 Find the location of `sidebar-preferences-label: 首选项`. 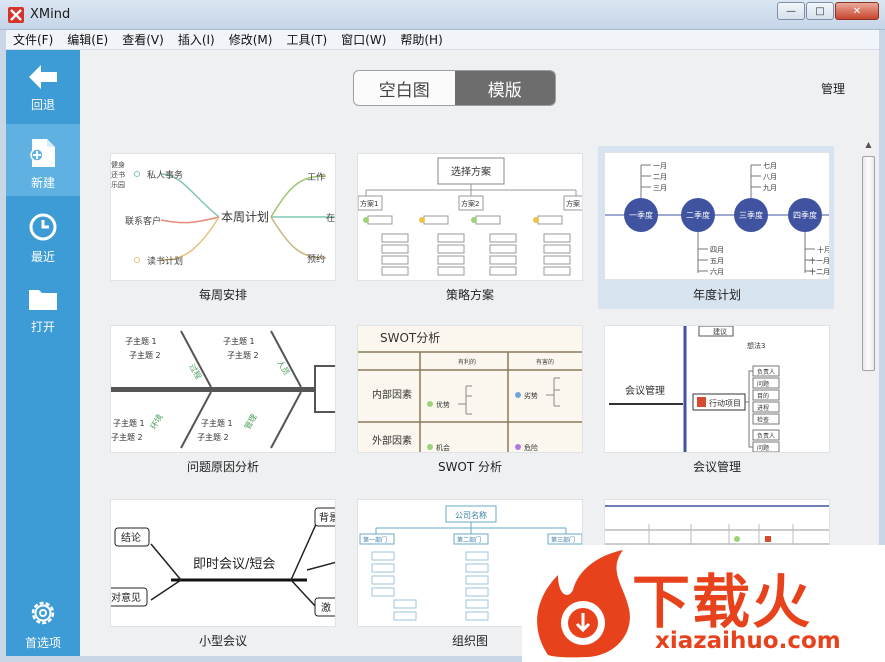

sidebar-preferences-label: 首选项 is located at coordinates (42, 643).